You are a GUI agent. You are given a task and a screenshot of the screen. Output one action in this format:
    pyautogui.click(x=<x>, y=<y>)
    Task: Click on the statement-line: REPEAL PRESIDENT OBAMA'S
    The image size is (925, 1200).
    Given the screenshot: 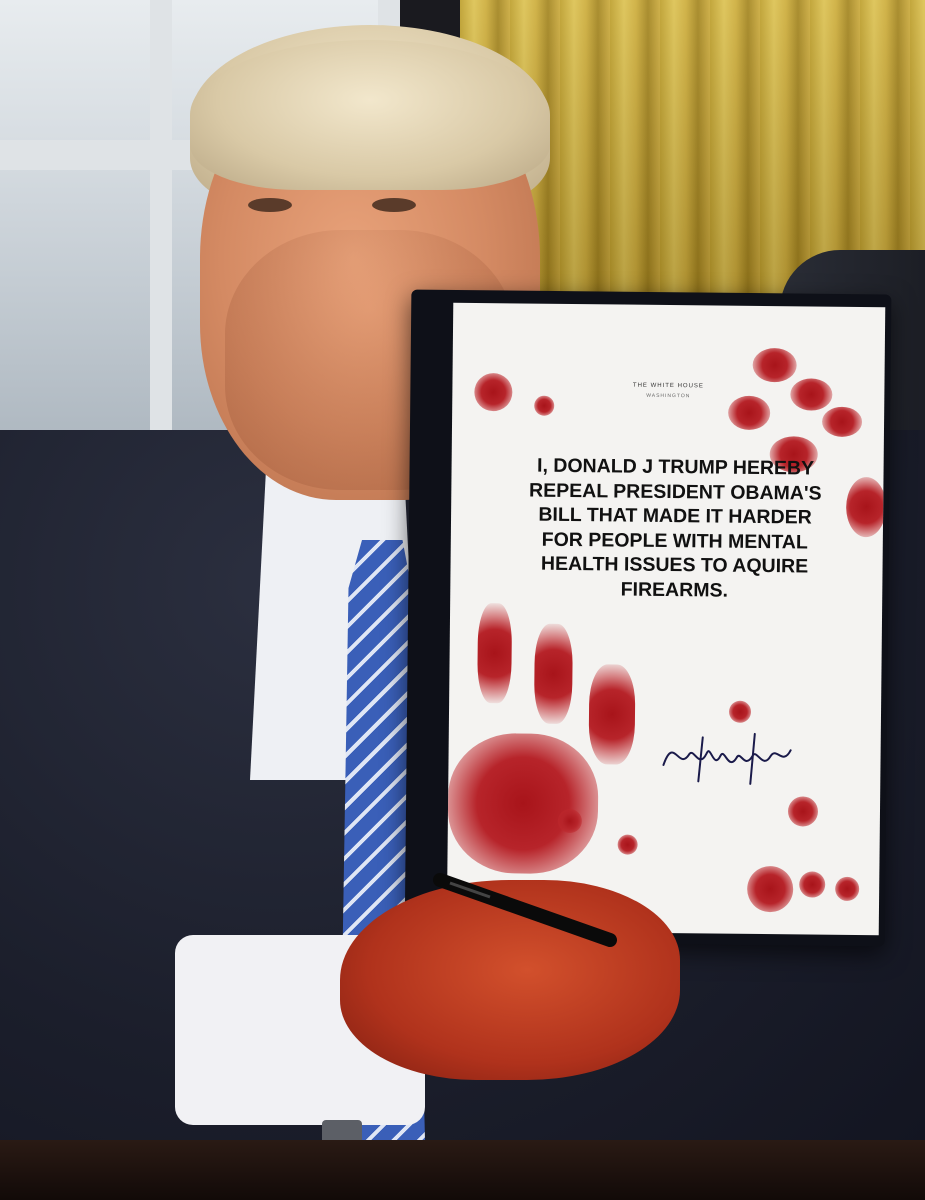 What is the action you would take?
    pyautogui.click(x=675, y=492)
    